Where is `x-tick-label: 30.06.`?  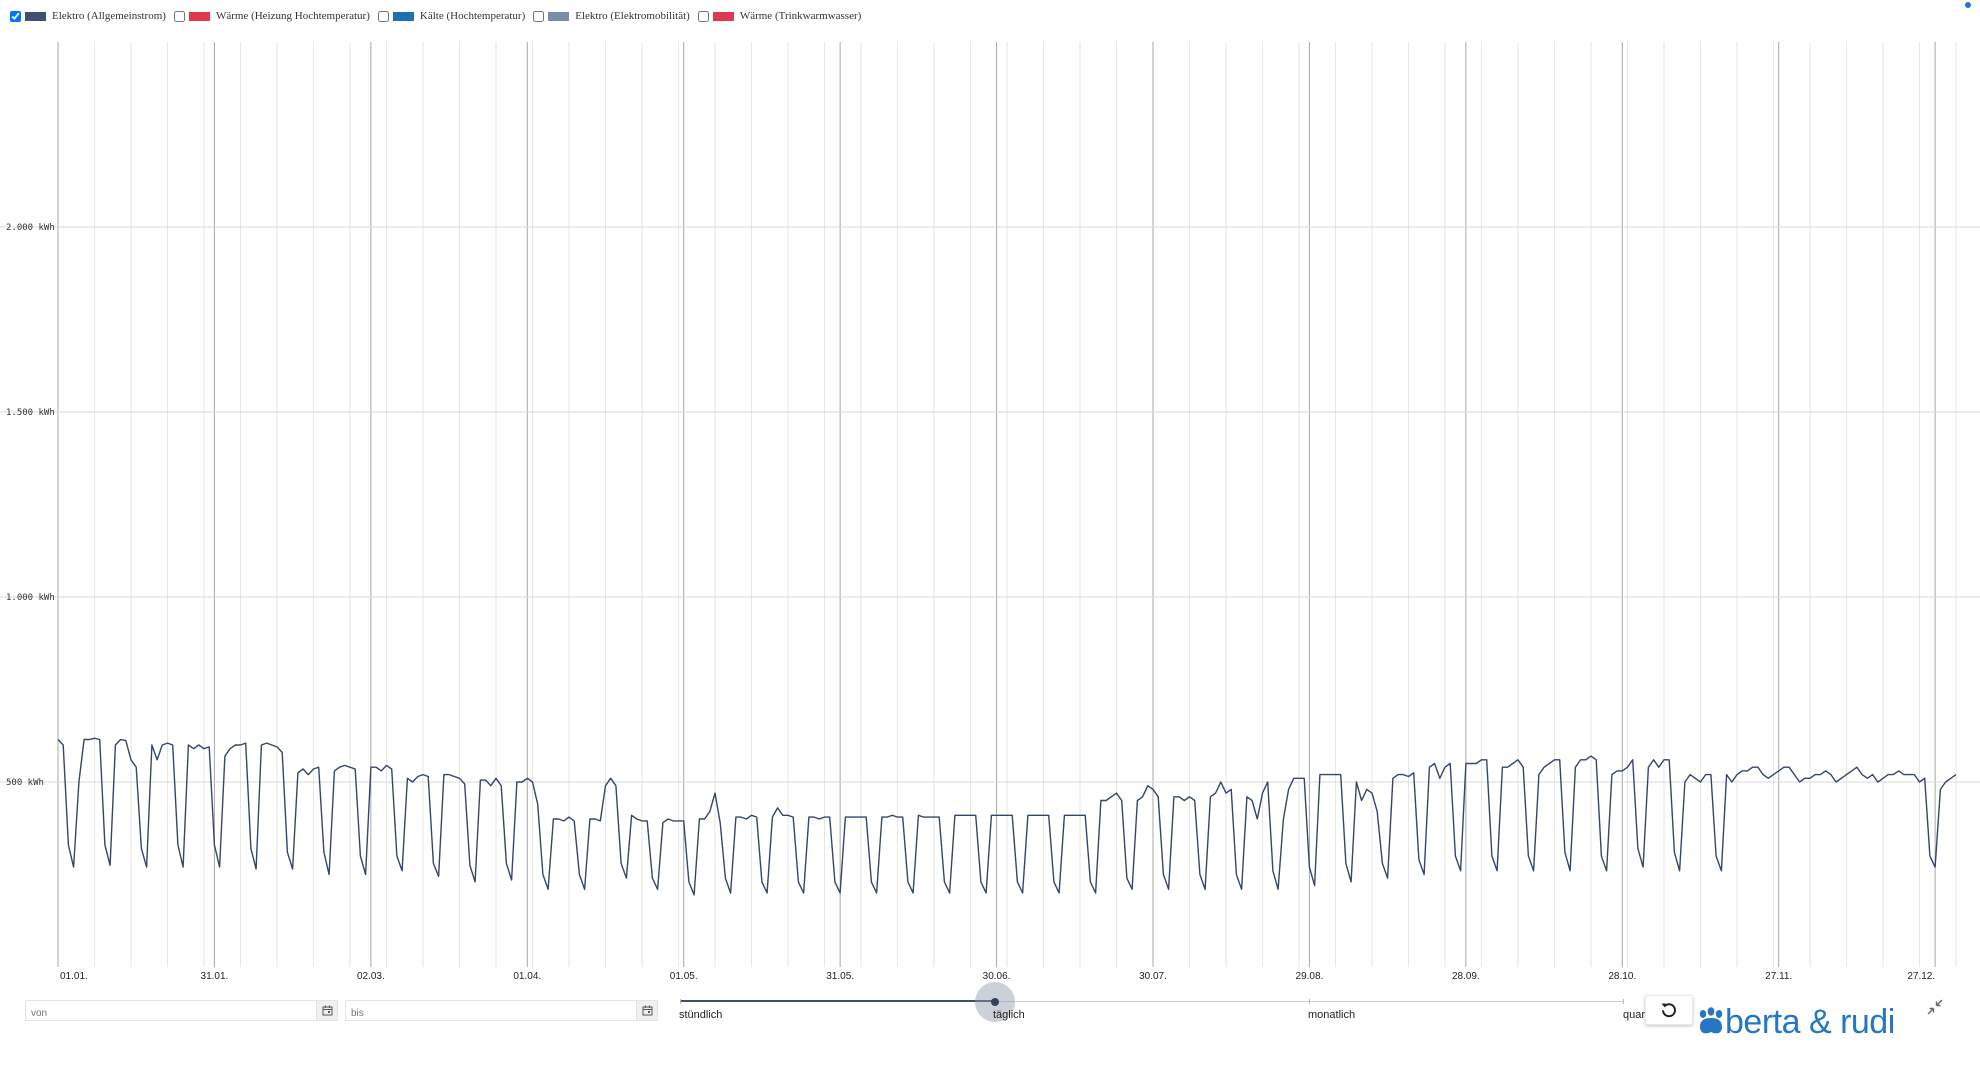 x-tick-label: 30.06. is located at coordinates (997, 976).